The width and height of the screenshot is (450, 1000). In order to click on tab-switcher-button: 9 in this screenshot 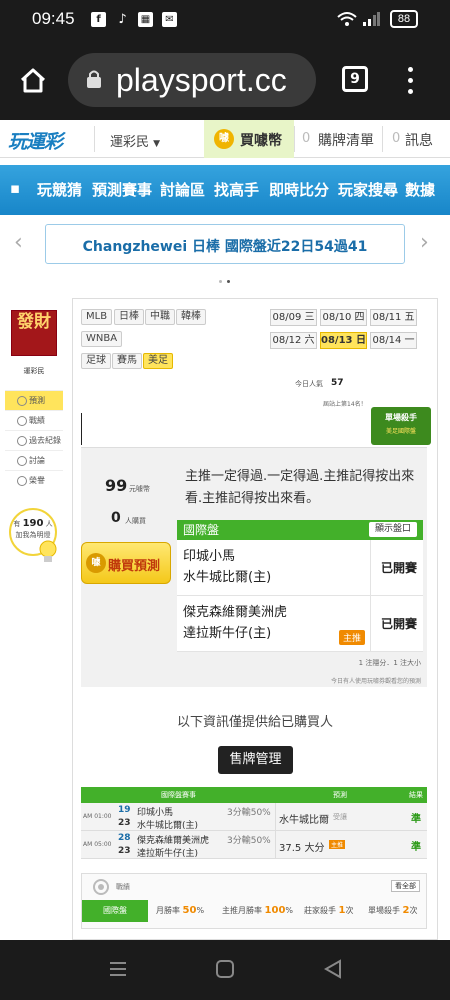, I will do `click(355, 79)`.